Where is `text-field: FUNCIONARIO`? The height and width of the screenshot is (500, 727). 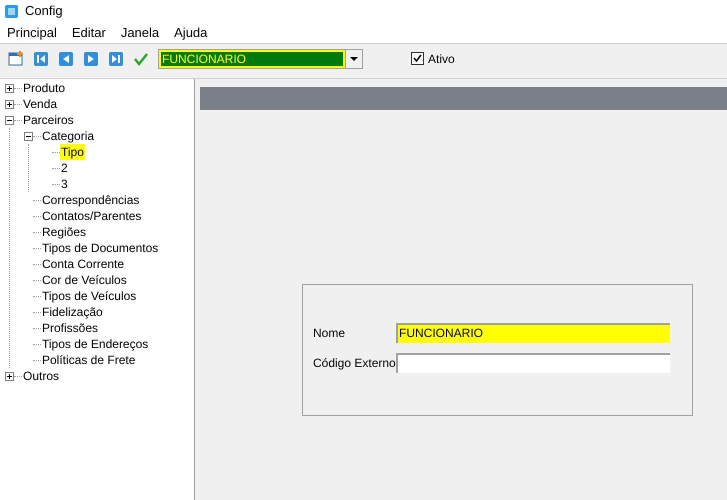
text-field: FUNCIONARIO is located at coordinates (533, 333).